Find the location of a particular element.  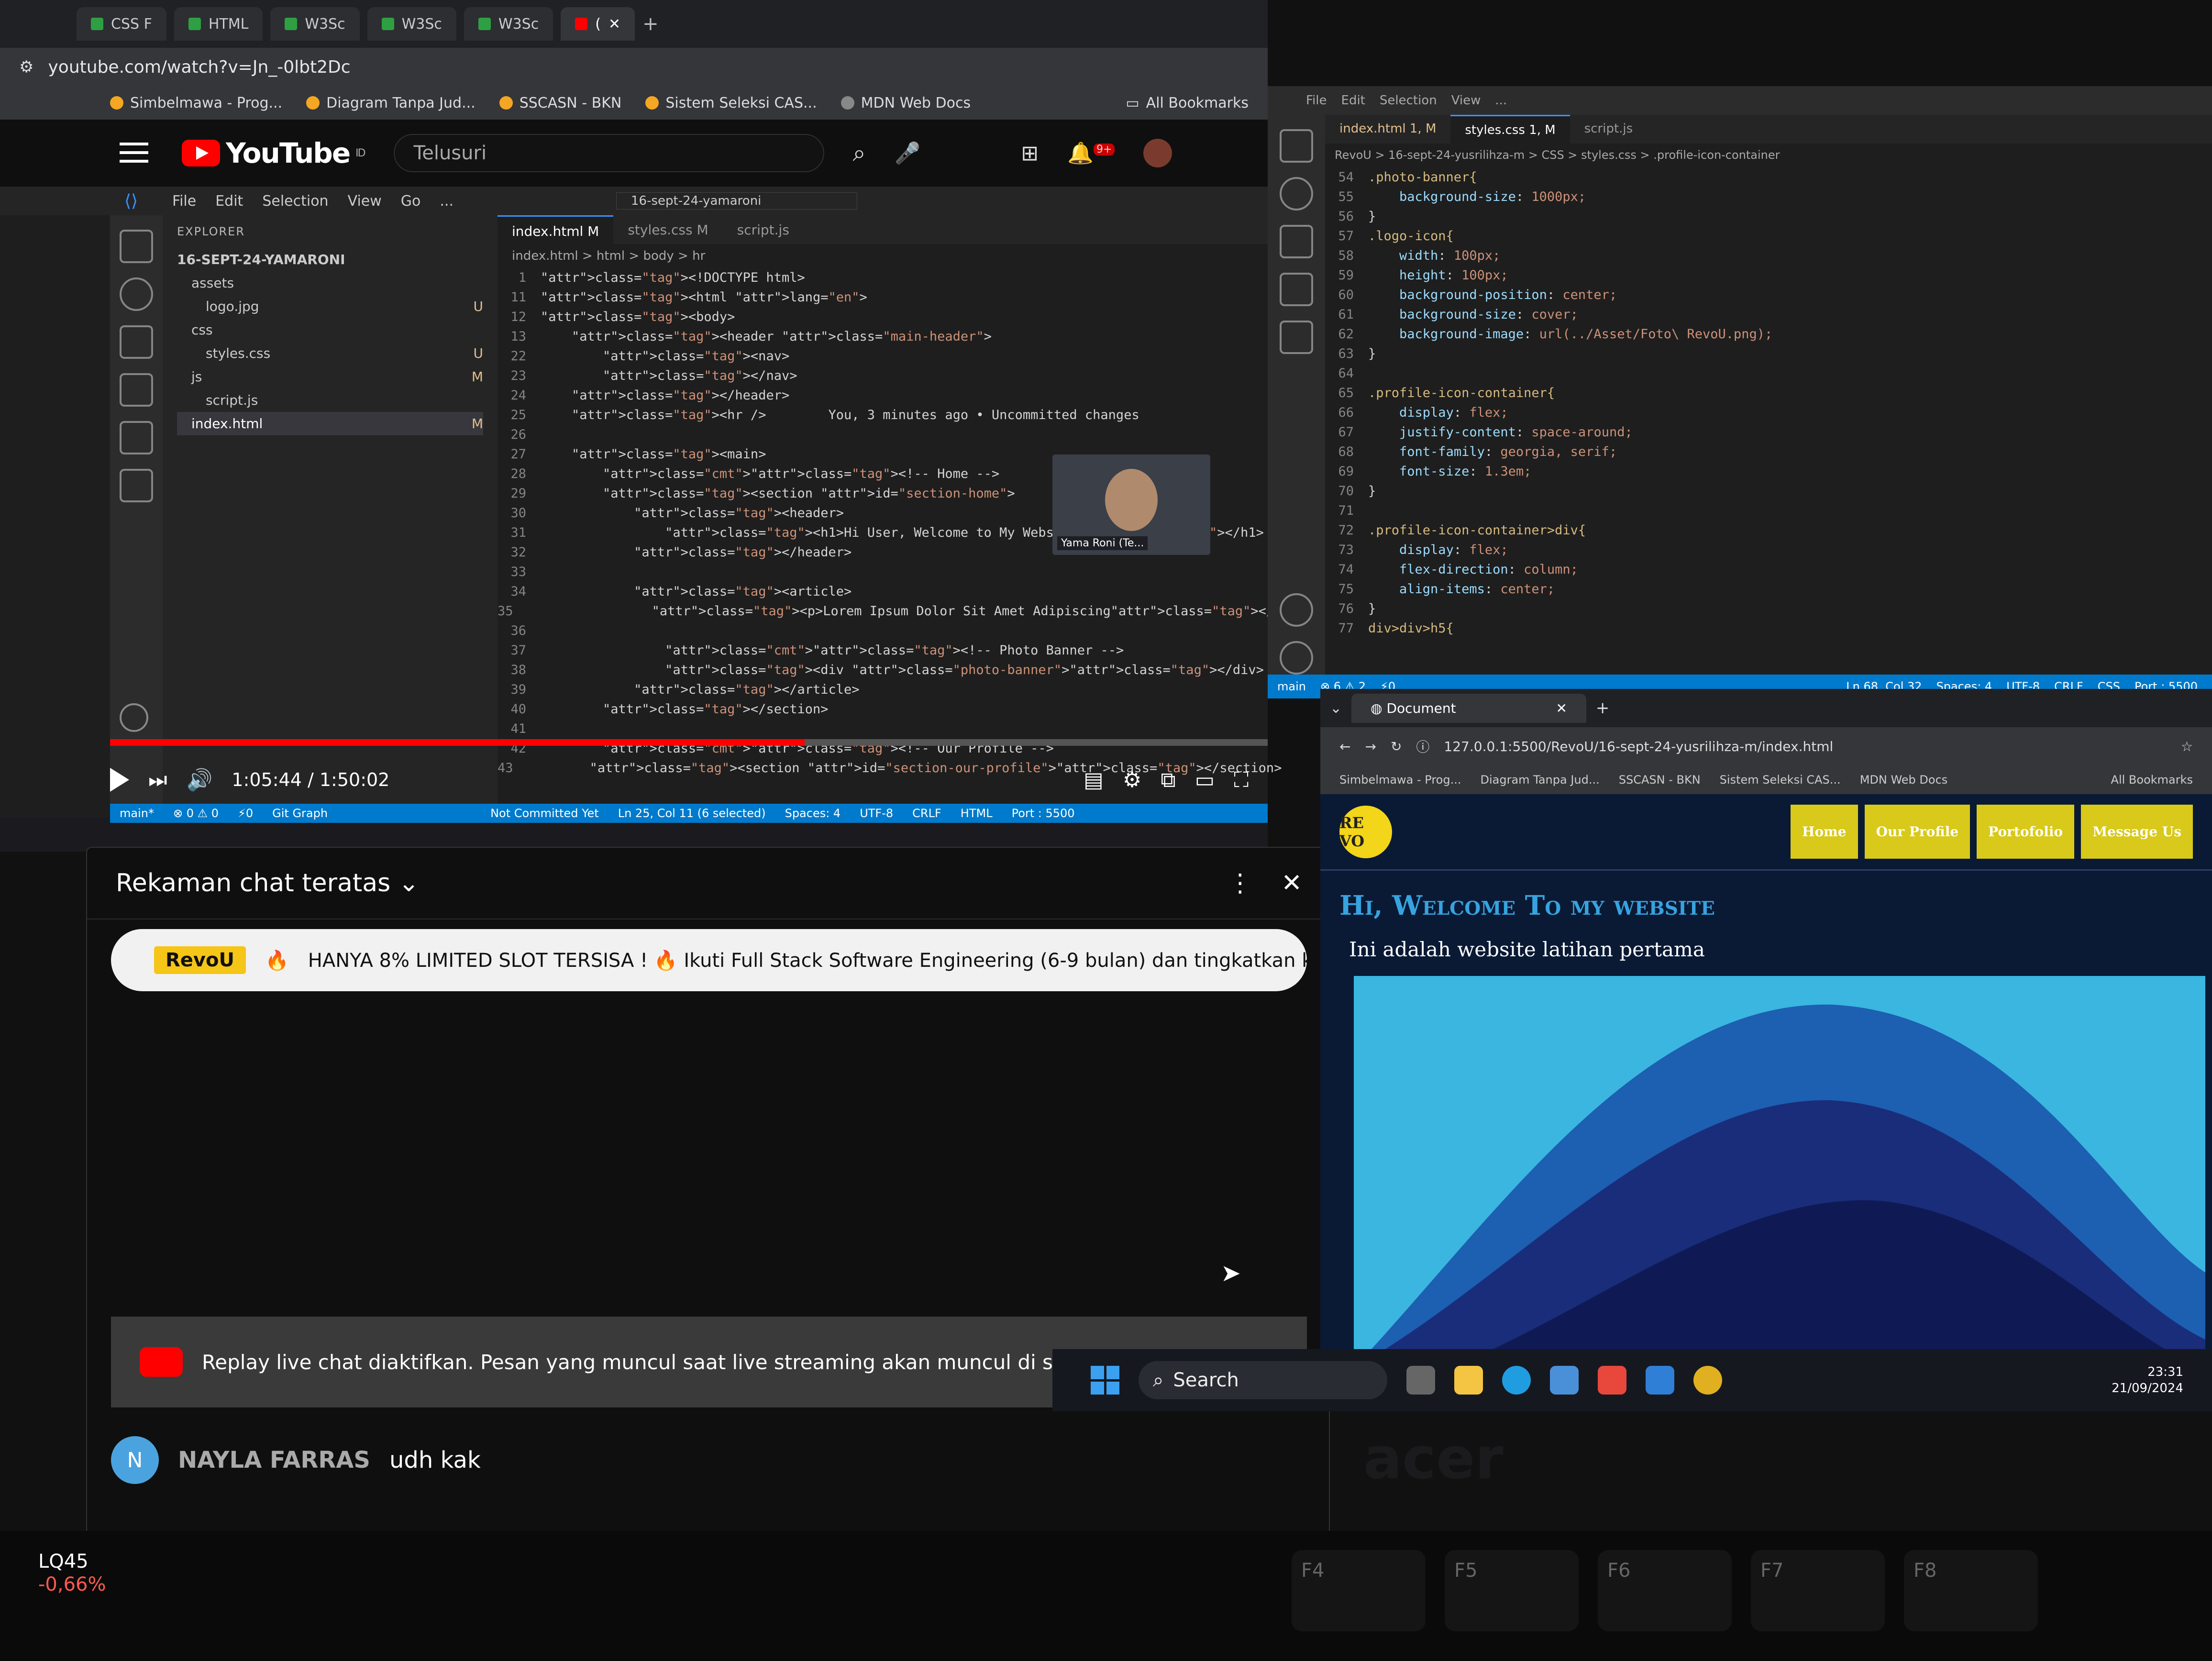

back-icon: ← is located at coordinates (1344, 746).